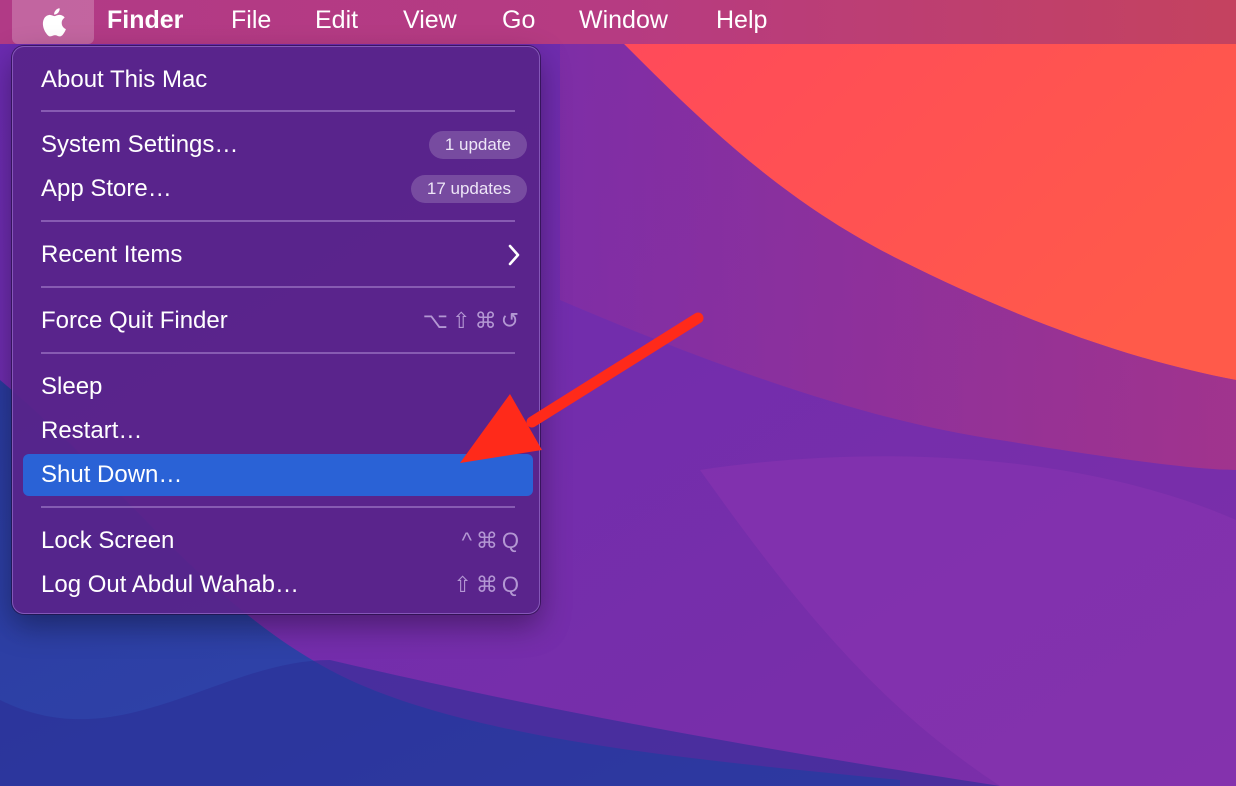 The width and height of the screenshot is (1236, 786). Describe the element at coordinates (518, 20) in the screenshot. I see `menubar-go: Go` at that location.